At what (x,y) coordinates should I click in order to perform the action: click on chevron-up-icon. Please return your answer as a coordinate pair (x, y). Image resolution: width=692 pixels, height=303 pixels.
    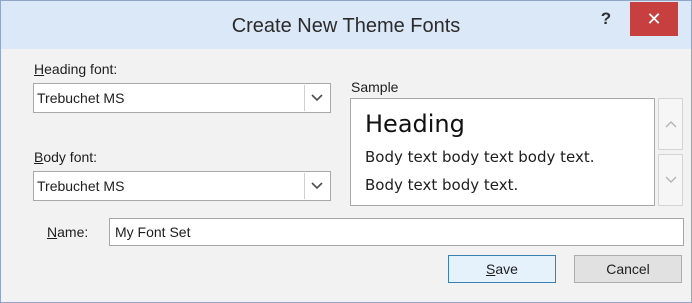
    Looking at the image, I should click on (671, 124).